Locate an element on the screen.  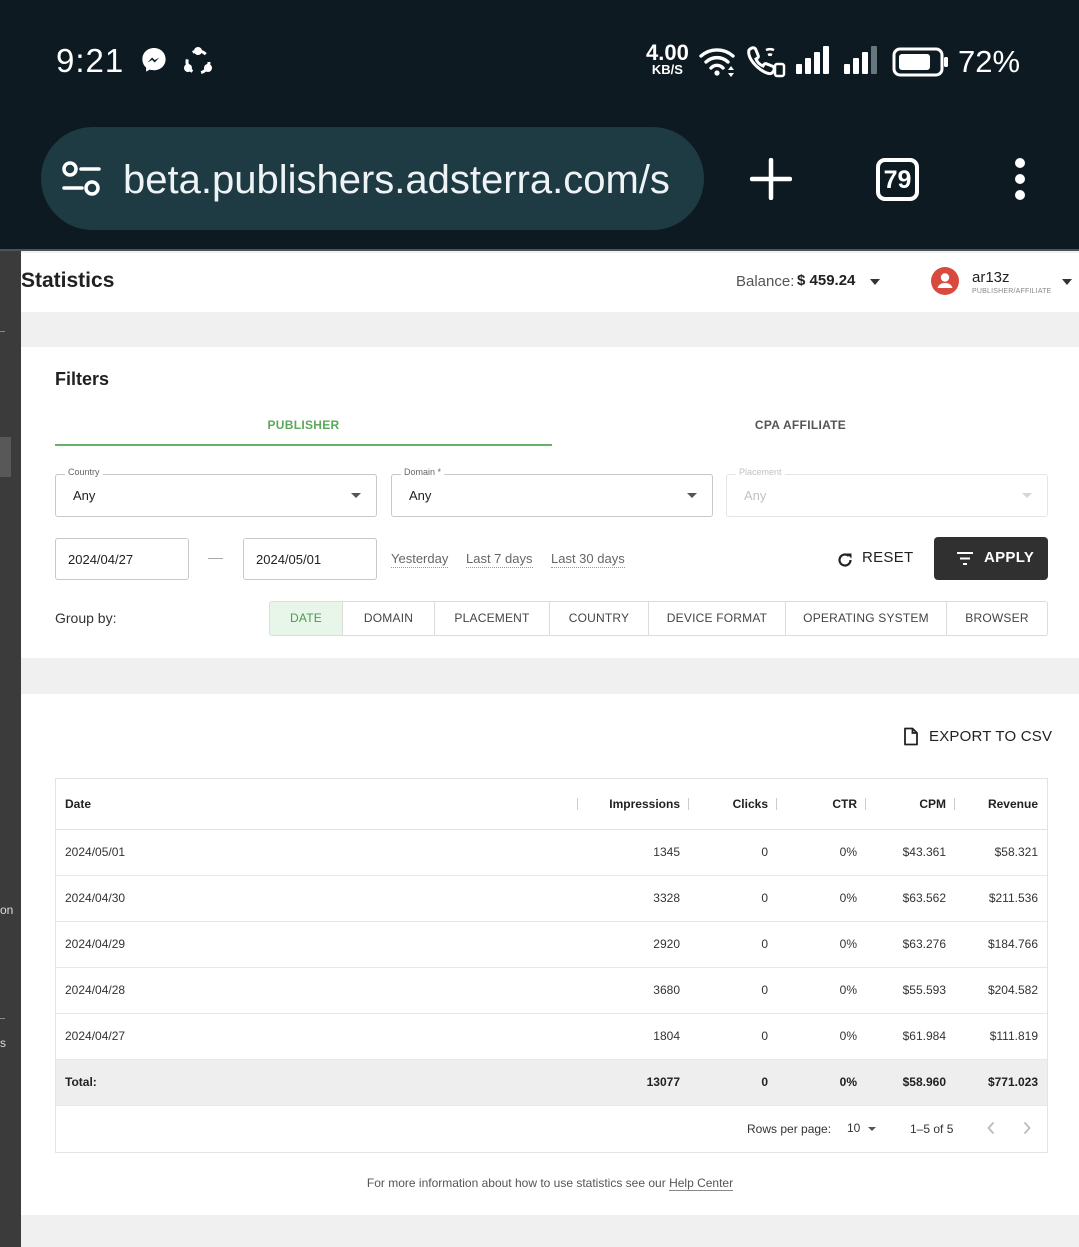
chevron-right-icon is located at coordinates (1027, 1128).